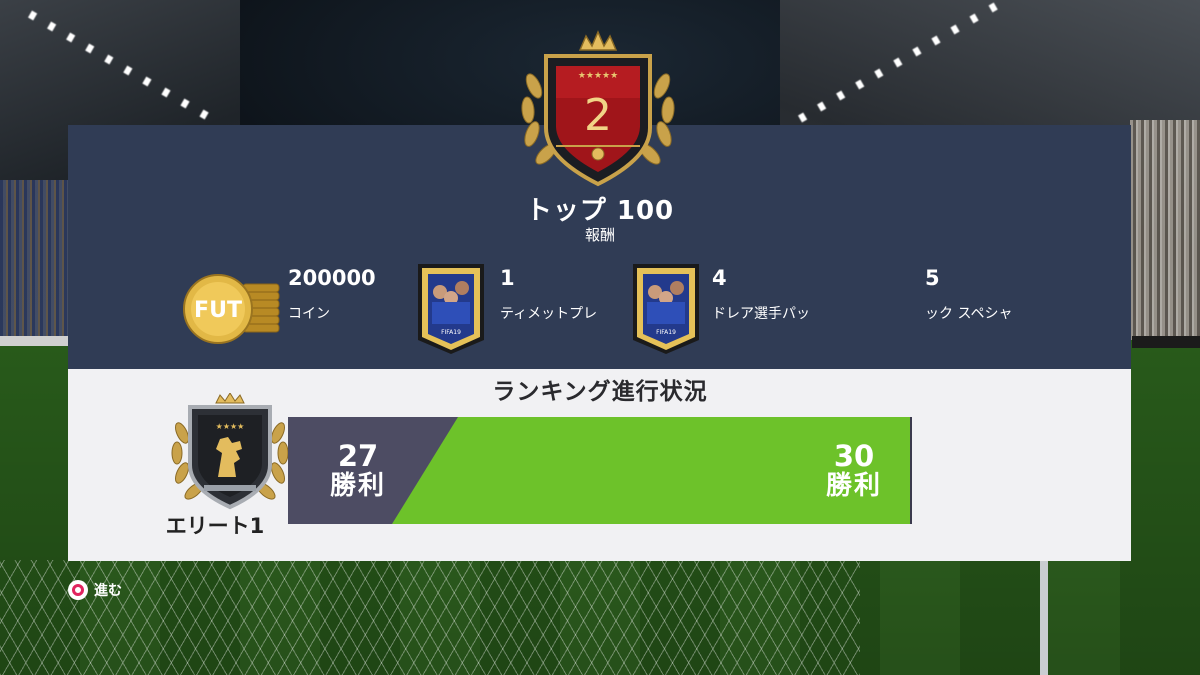 The width and height of the screenshot is (1200, 675). I want to click on target-wins-number: 30, so click(854, 456).